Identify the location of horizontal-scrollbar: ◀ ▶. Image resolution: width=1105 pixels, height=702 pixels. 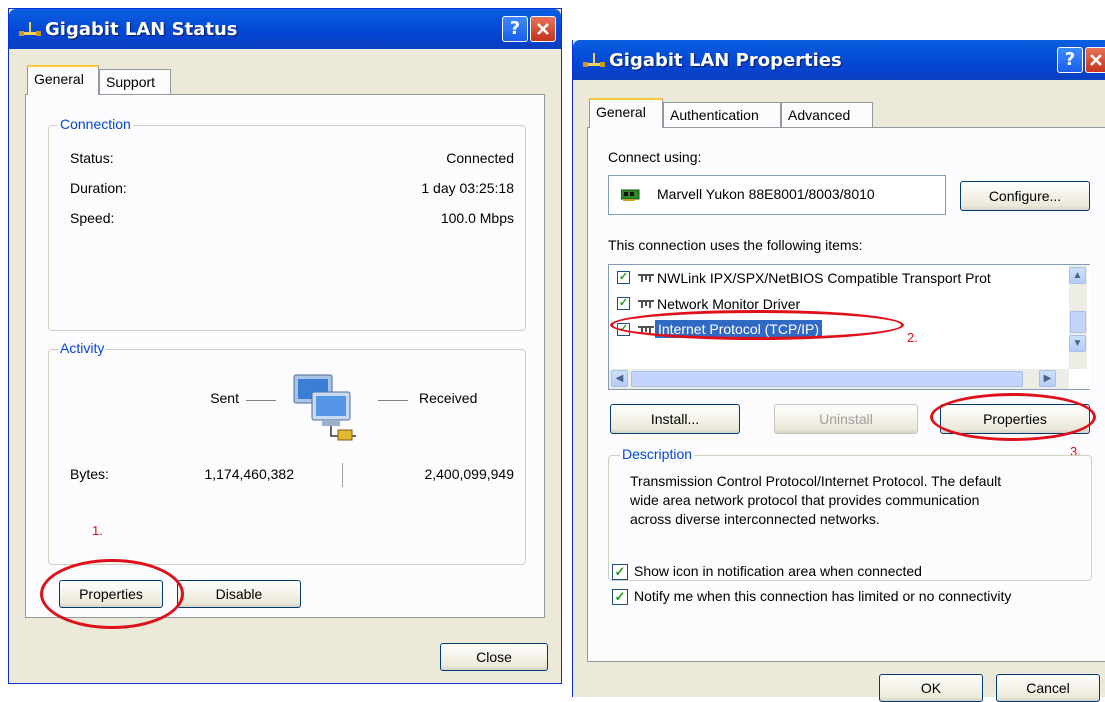
(839, 379).